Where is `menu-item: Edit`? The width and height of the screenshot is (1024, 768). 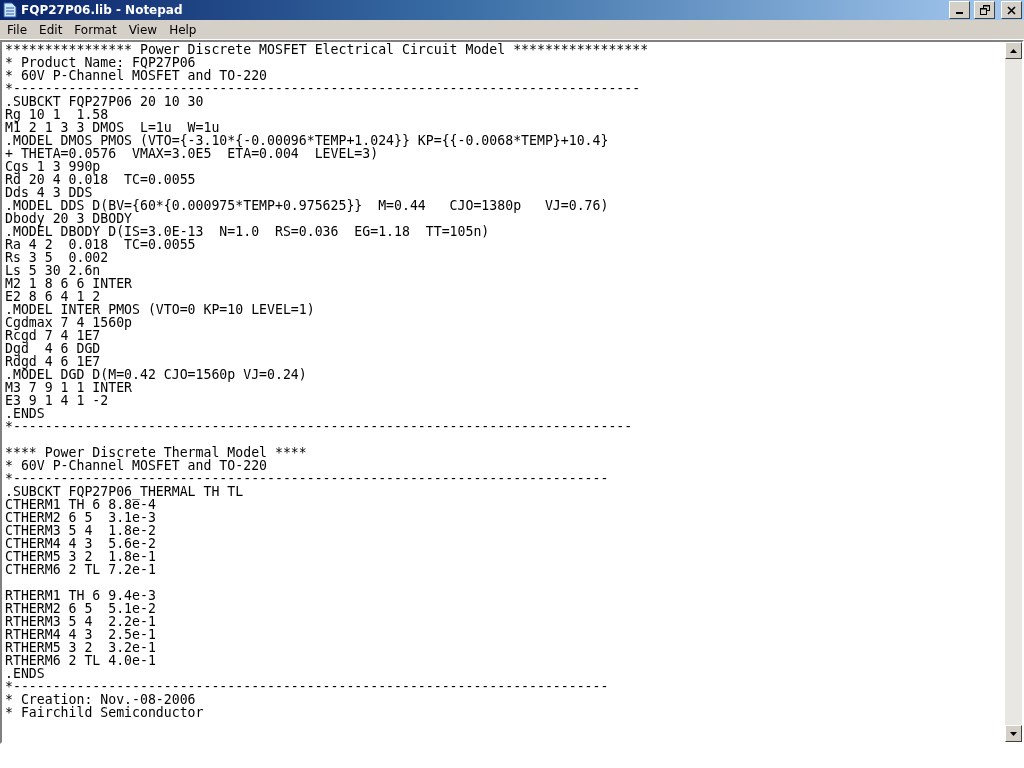
menu-item: Edit is located at coordinates (51, 29).